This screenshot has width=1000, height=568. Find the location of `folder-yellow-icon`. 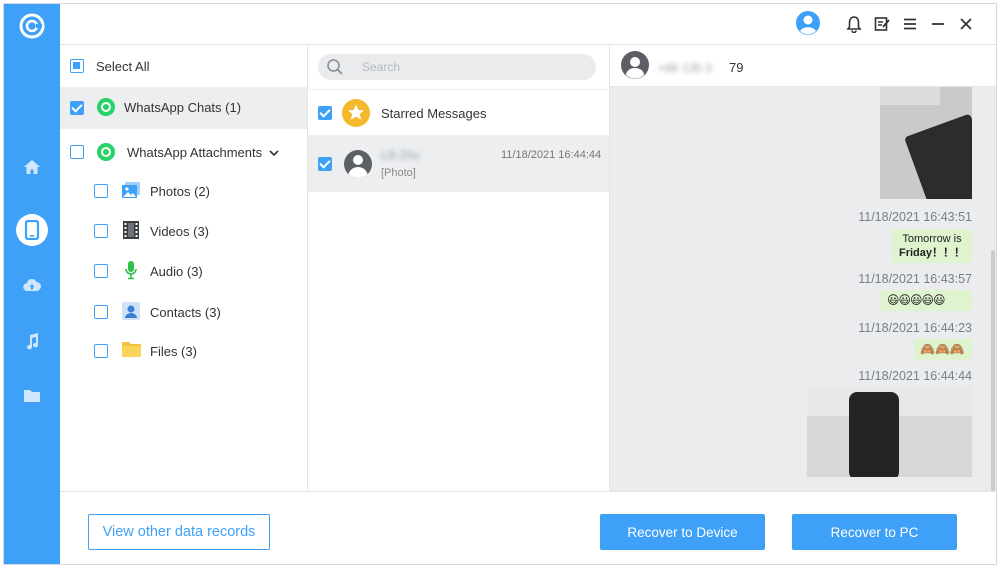

folder-yellow-icon is located at coordinates (131, 349).